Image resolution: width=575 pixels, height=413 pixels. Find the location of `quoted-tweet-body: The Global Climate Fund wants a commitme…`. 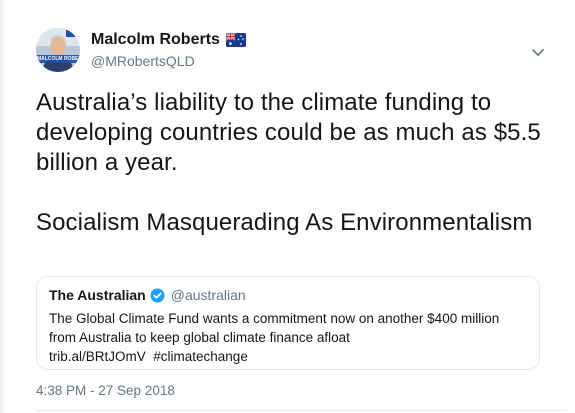

quoted-tweet-body: The Global Climate Fund wants a commitme… is located at coordinates (274, 328).